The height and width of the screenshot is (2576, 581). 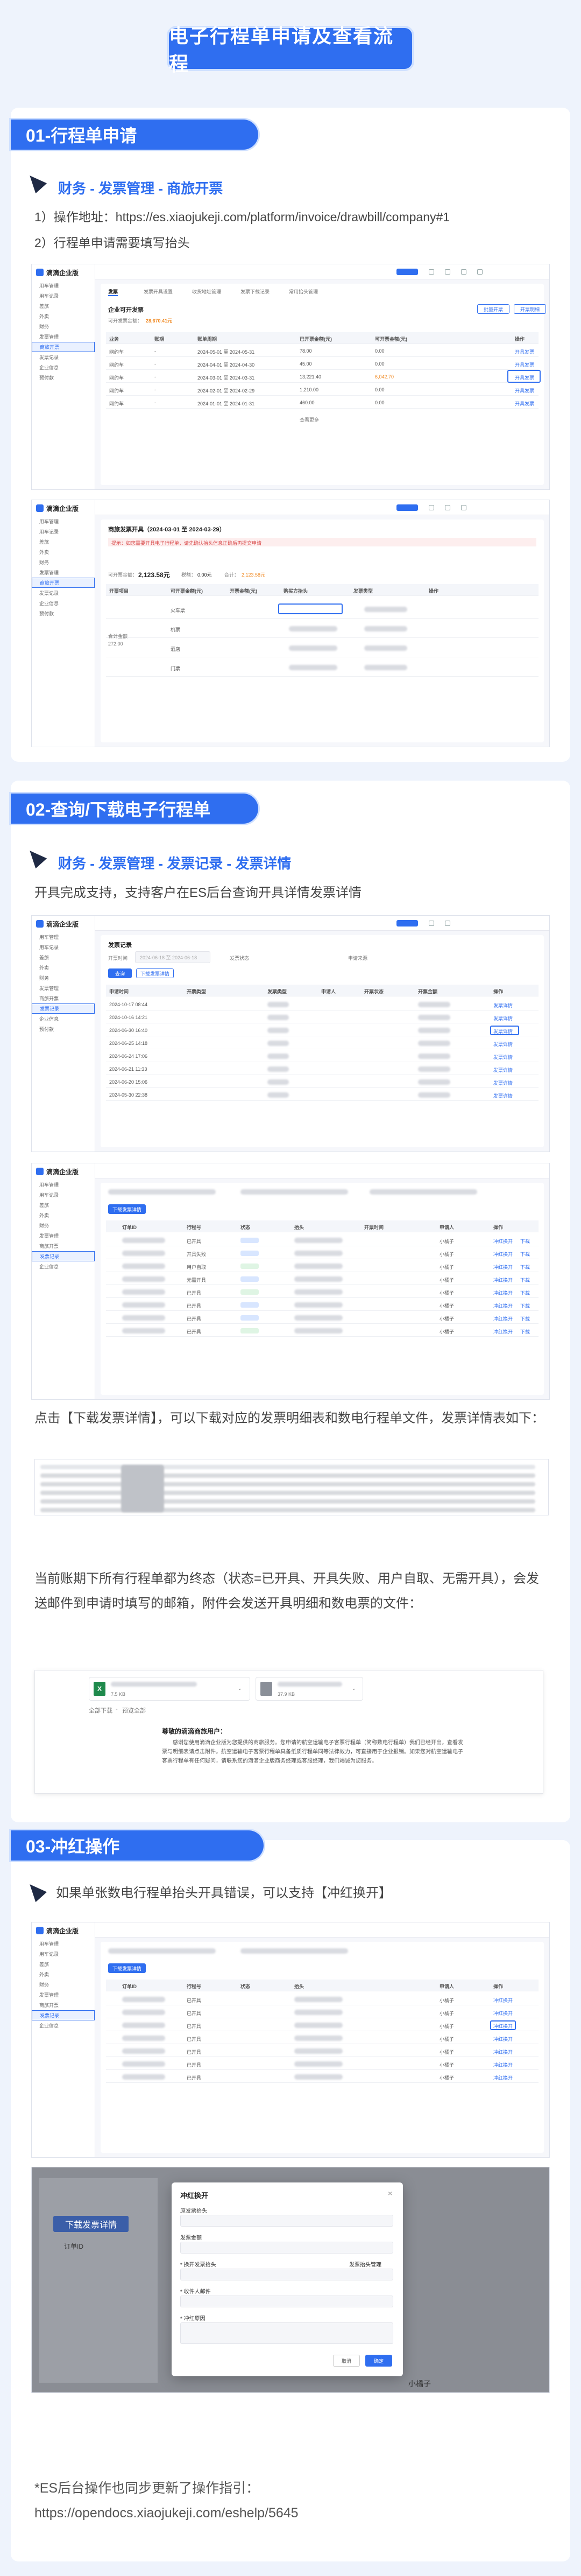 I want to click on mock-download-button: 下载发票详情, so click(x=155, y=973).